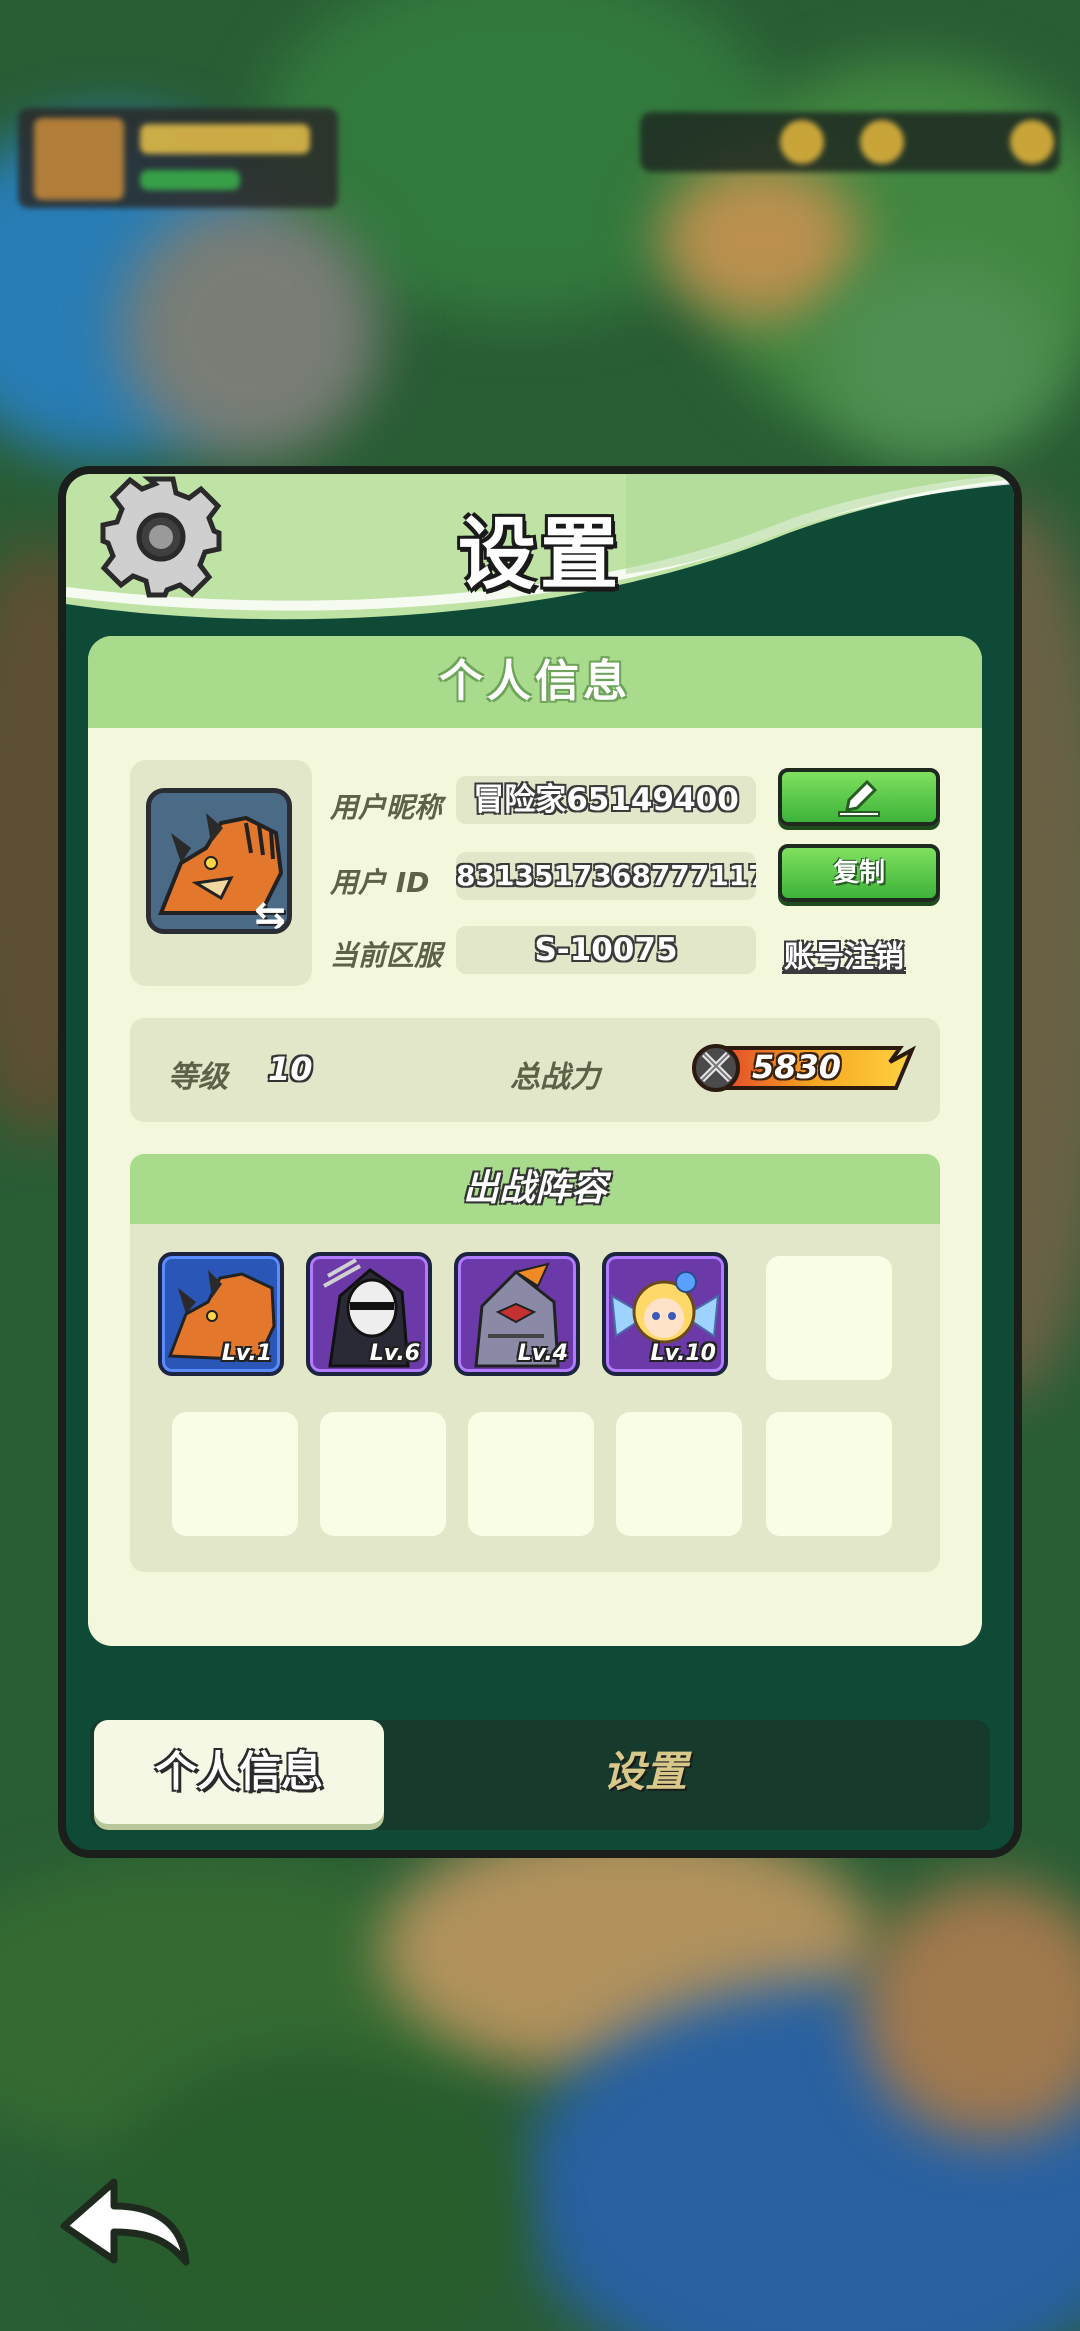 The image size is (1080, 2331). Describe the element at coordinates (606, 800) in the screenshot. I see `nickname-field: 冒险家65149400` at that location.